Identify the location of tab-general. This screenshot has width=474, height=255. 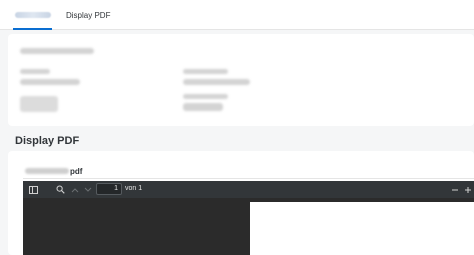
(32, 15).